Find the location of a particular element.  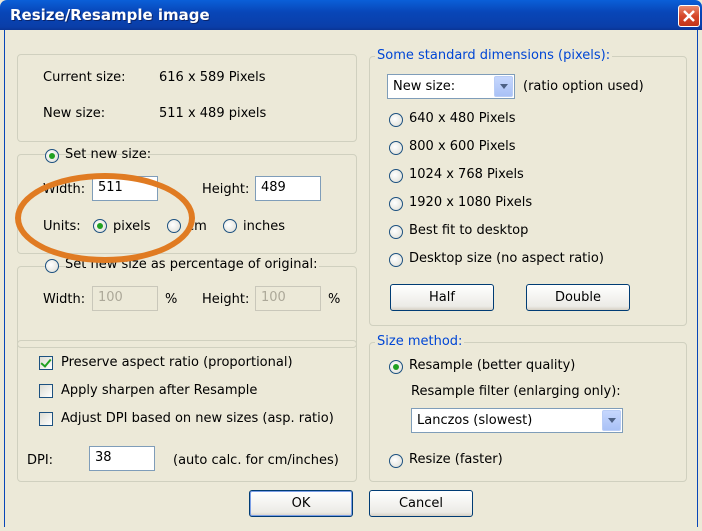

new-size-value: 511 x 489 pixels is located at coordinates (213, 113).